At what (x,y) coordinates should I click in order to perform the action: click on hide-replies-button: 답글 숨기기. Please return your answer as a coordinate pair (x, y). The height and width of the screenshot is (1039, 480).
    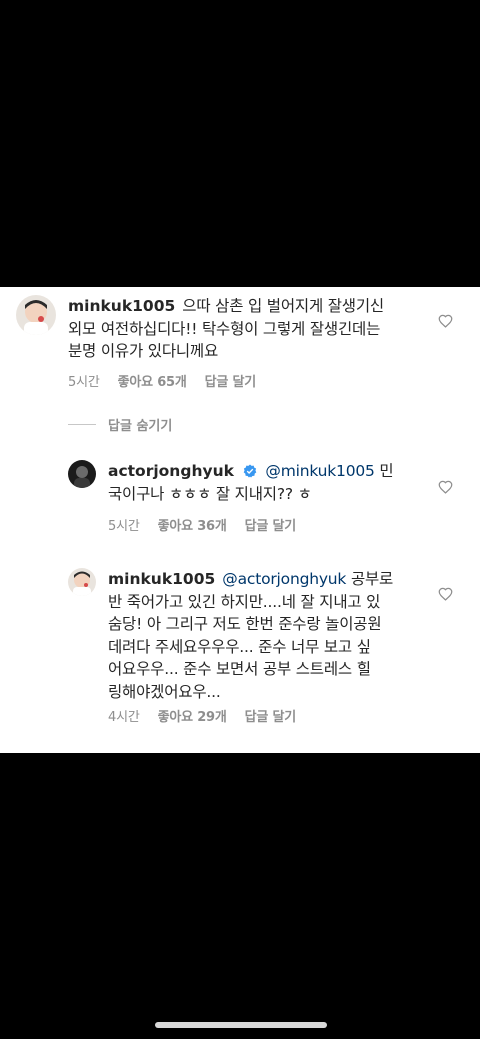
    Looking at the image, I should click on (120, 424).